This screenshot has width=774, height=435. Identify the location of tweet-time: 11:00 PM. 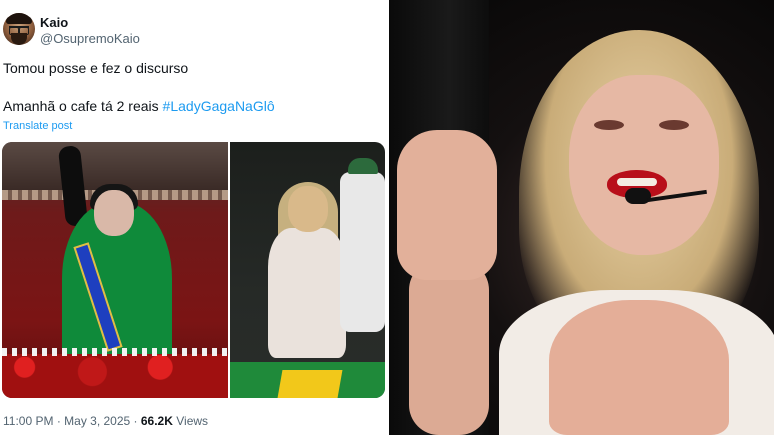
(28, 421).